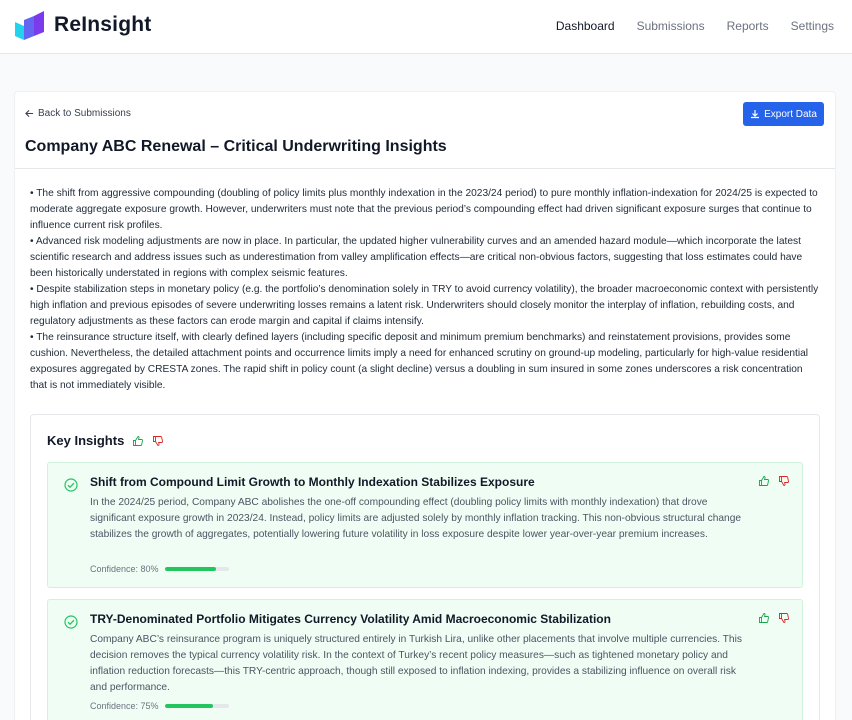 This screenshot has width=852, height=720. Describe the element at coordinates (124, 706) in the screenshot. I see `confidence-label: Confidence: 75%` at that location.